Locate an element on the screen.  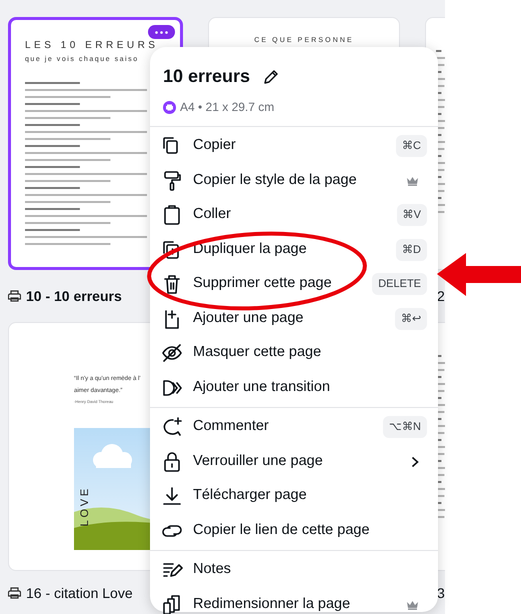
keyboard-shortcut: DELETE is located at coordinates (399, 284).